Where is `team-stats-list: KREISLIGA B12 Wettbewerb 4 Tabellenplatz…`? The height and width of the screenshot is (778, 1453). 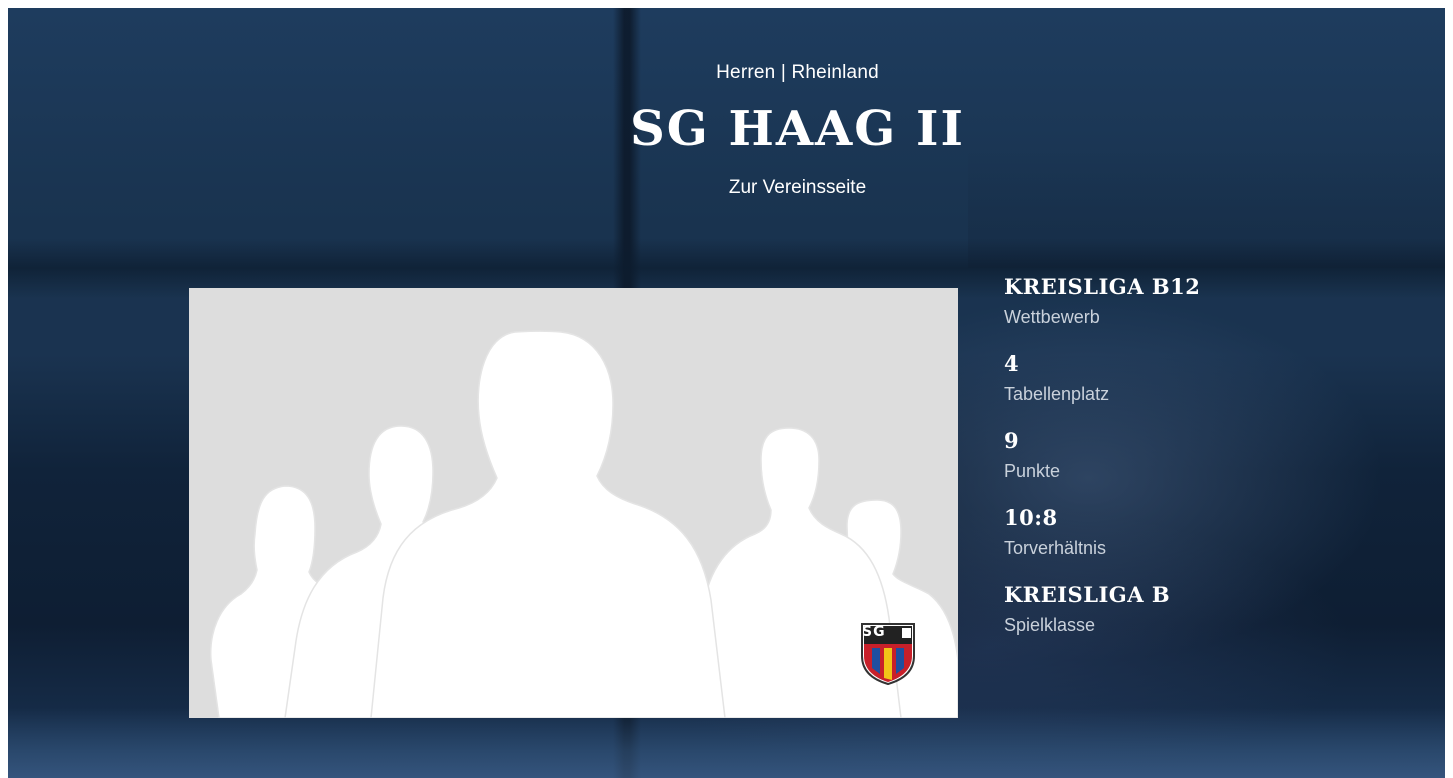
team-stats-list: KREISLIGA B12 Wettbewerb 4 Tabellenplatz… is located at coordinates (1194, 464).